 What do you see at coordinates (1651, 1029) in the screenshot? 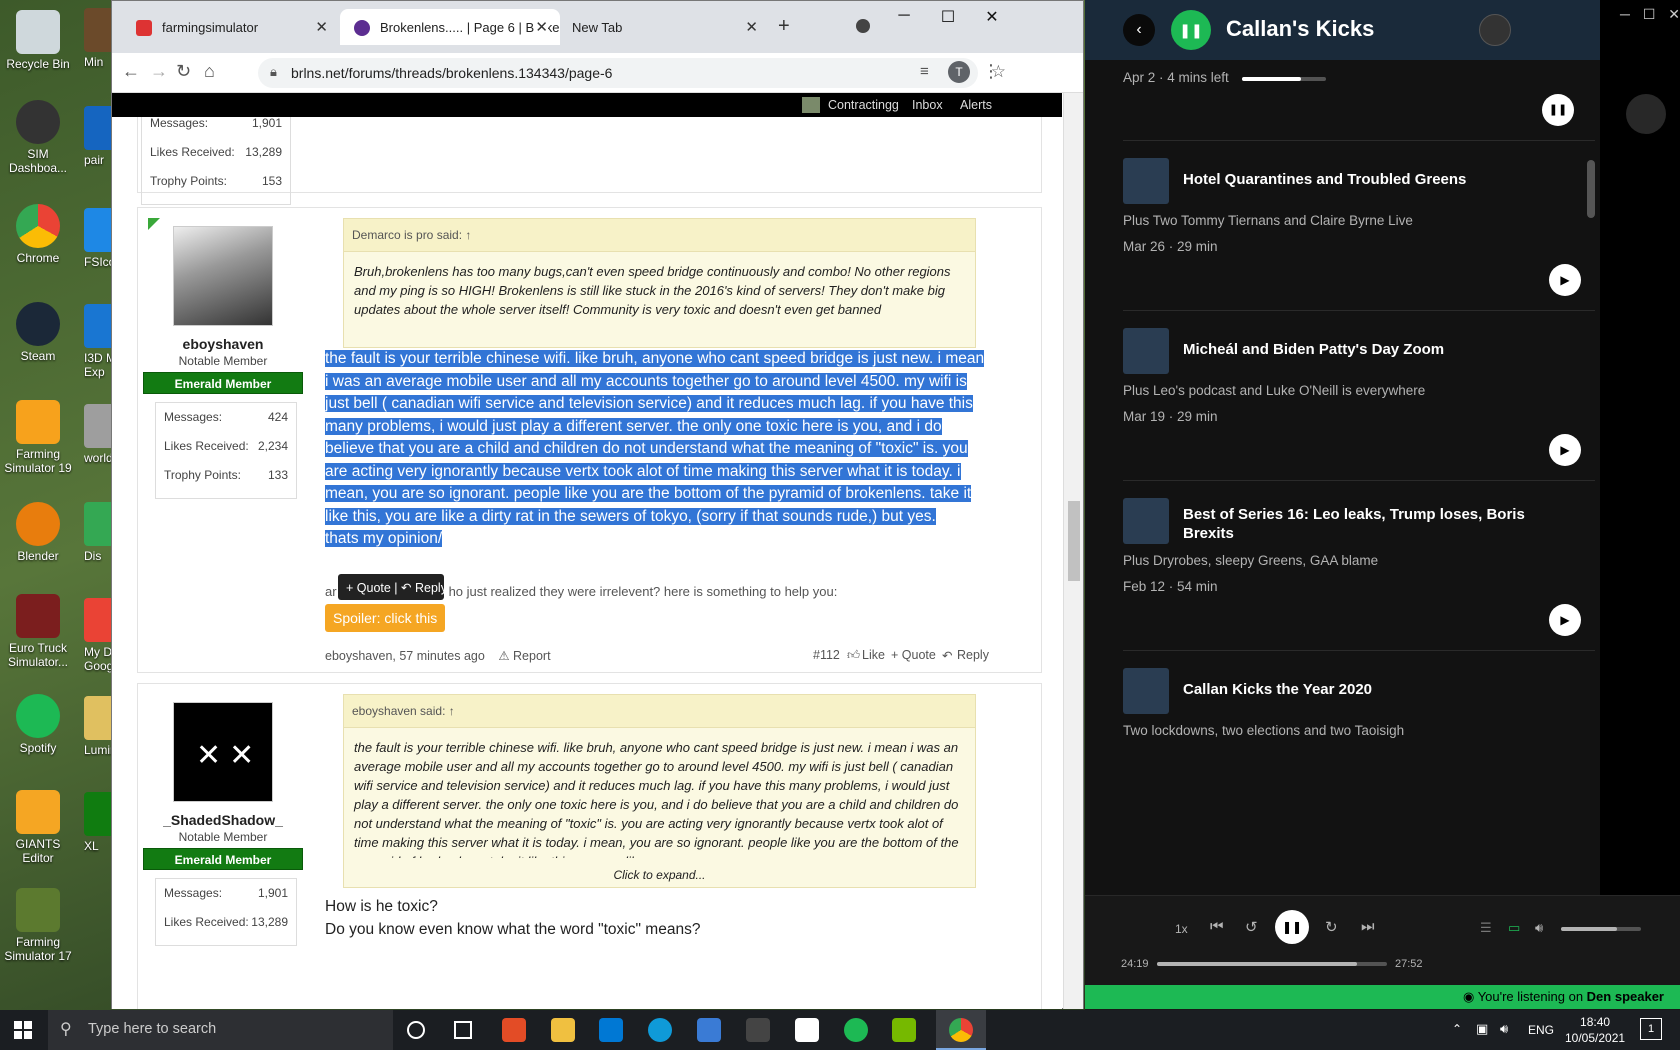
I see `notification-icon: 1` at bounding box center [1651, 1029].